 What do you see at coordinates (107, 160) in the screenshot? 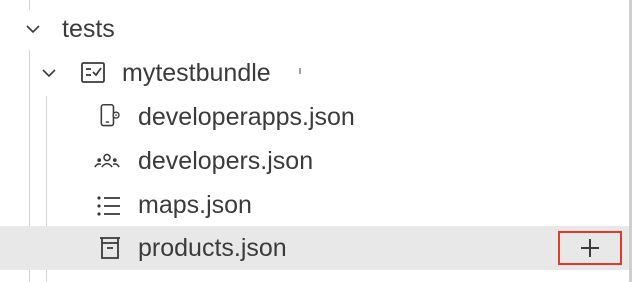
I see `people-icon` at bounding box center [107, 160].